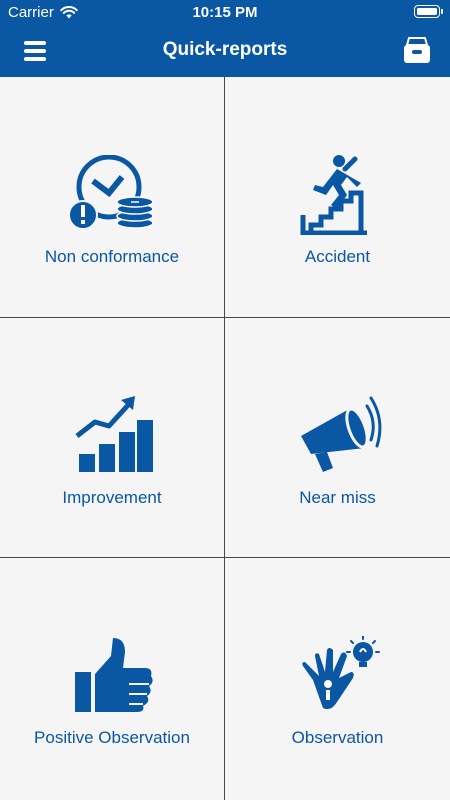 This screenshot has height=800, width=450. I want to click on growth-chart-icon, so click(114, 434).